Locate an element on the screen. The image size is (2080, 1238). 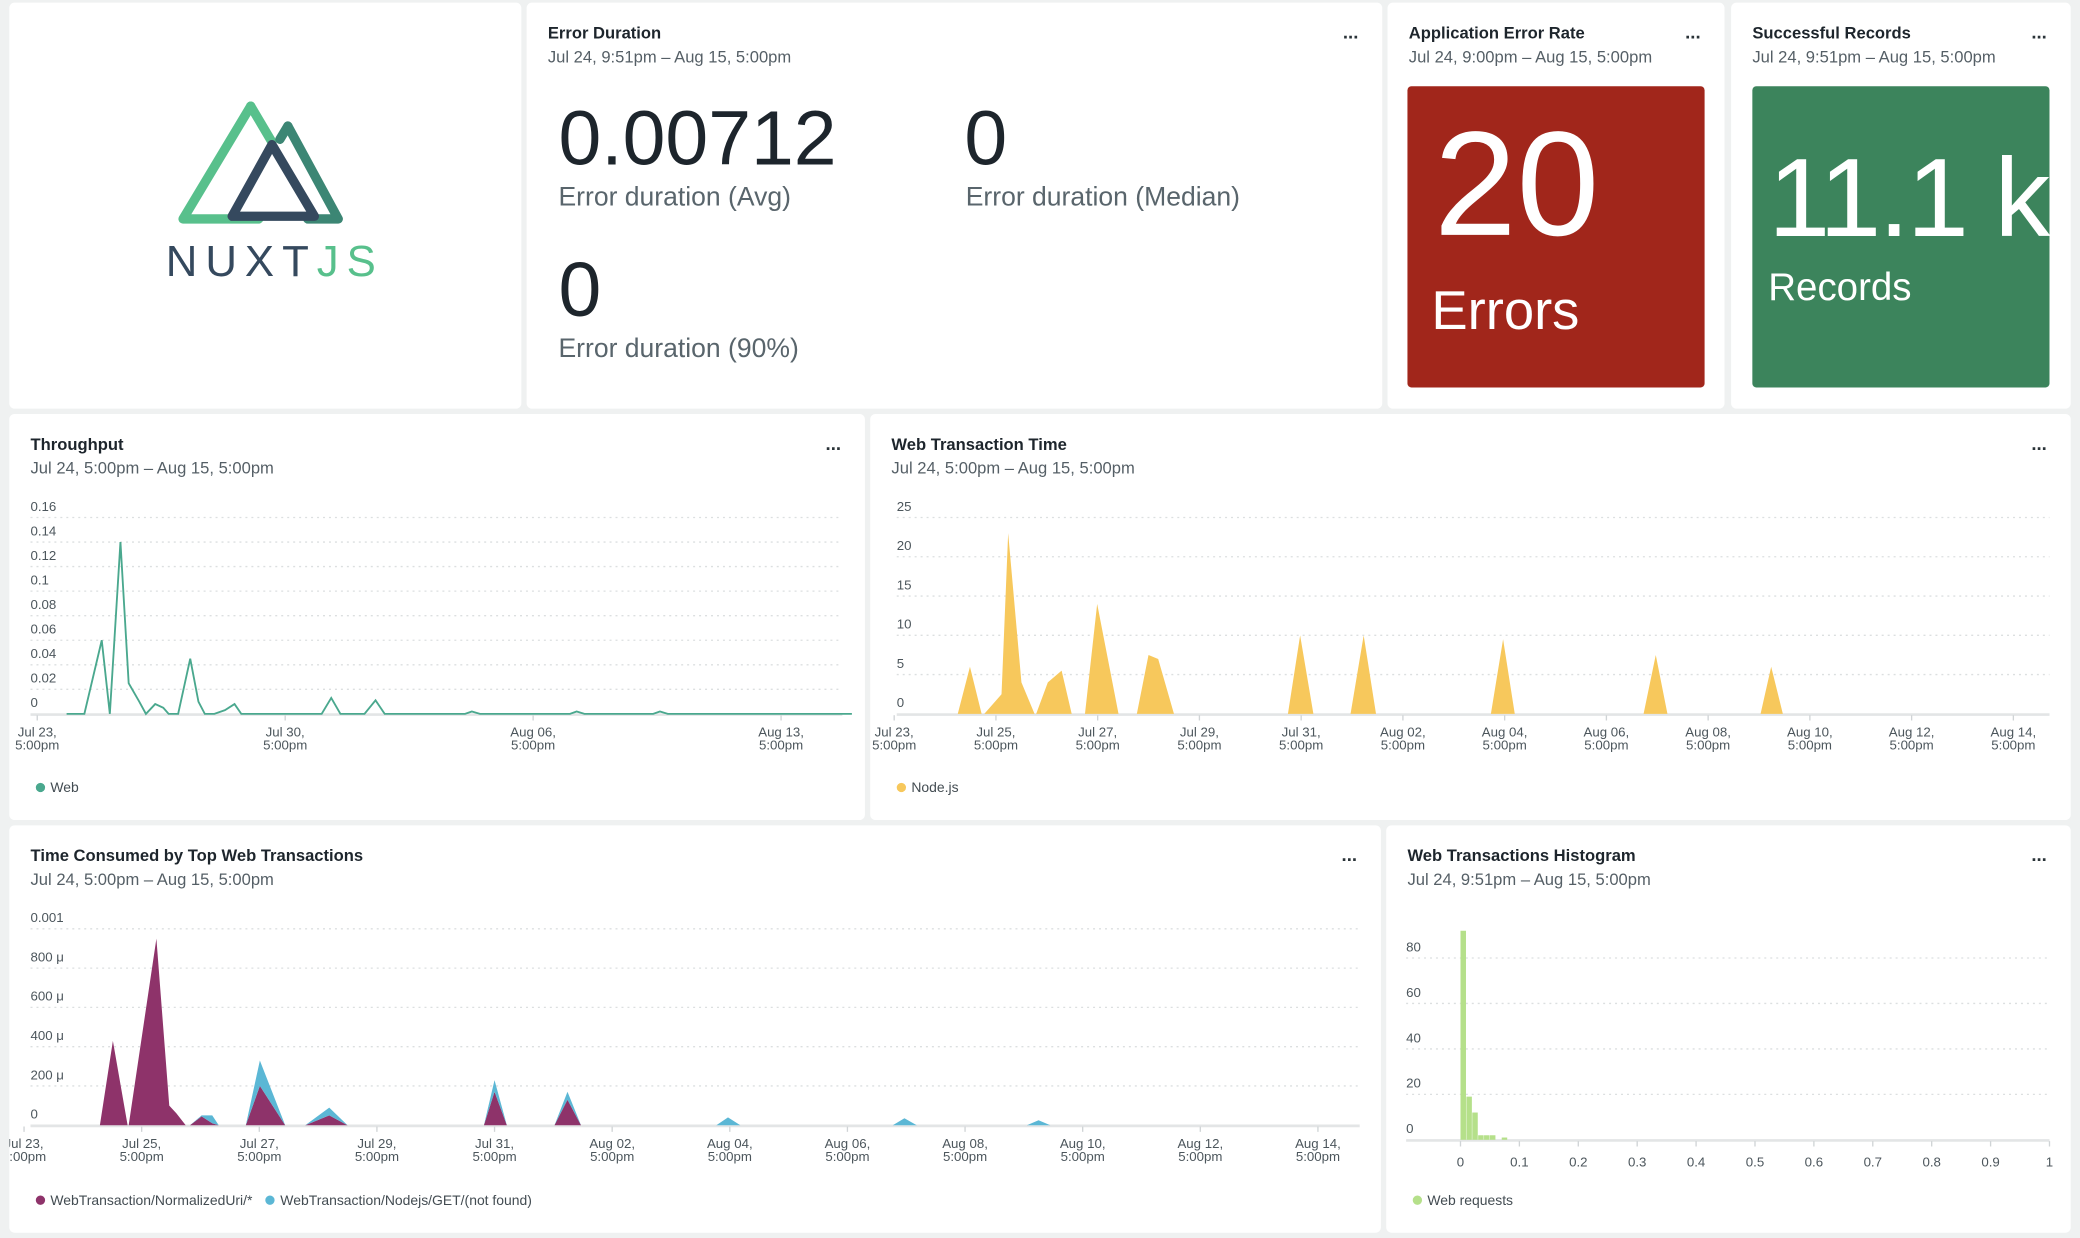
y-tick-label: 200 μ is located at coordinates (47, 1074).